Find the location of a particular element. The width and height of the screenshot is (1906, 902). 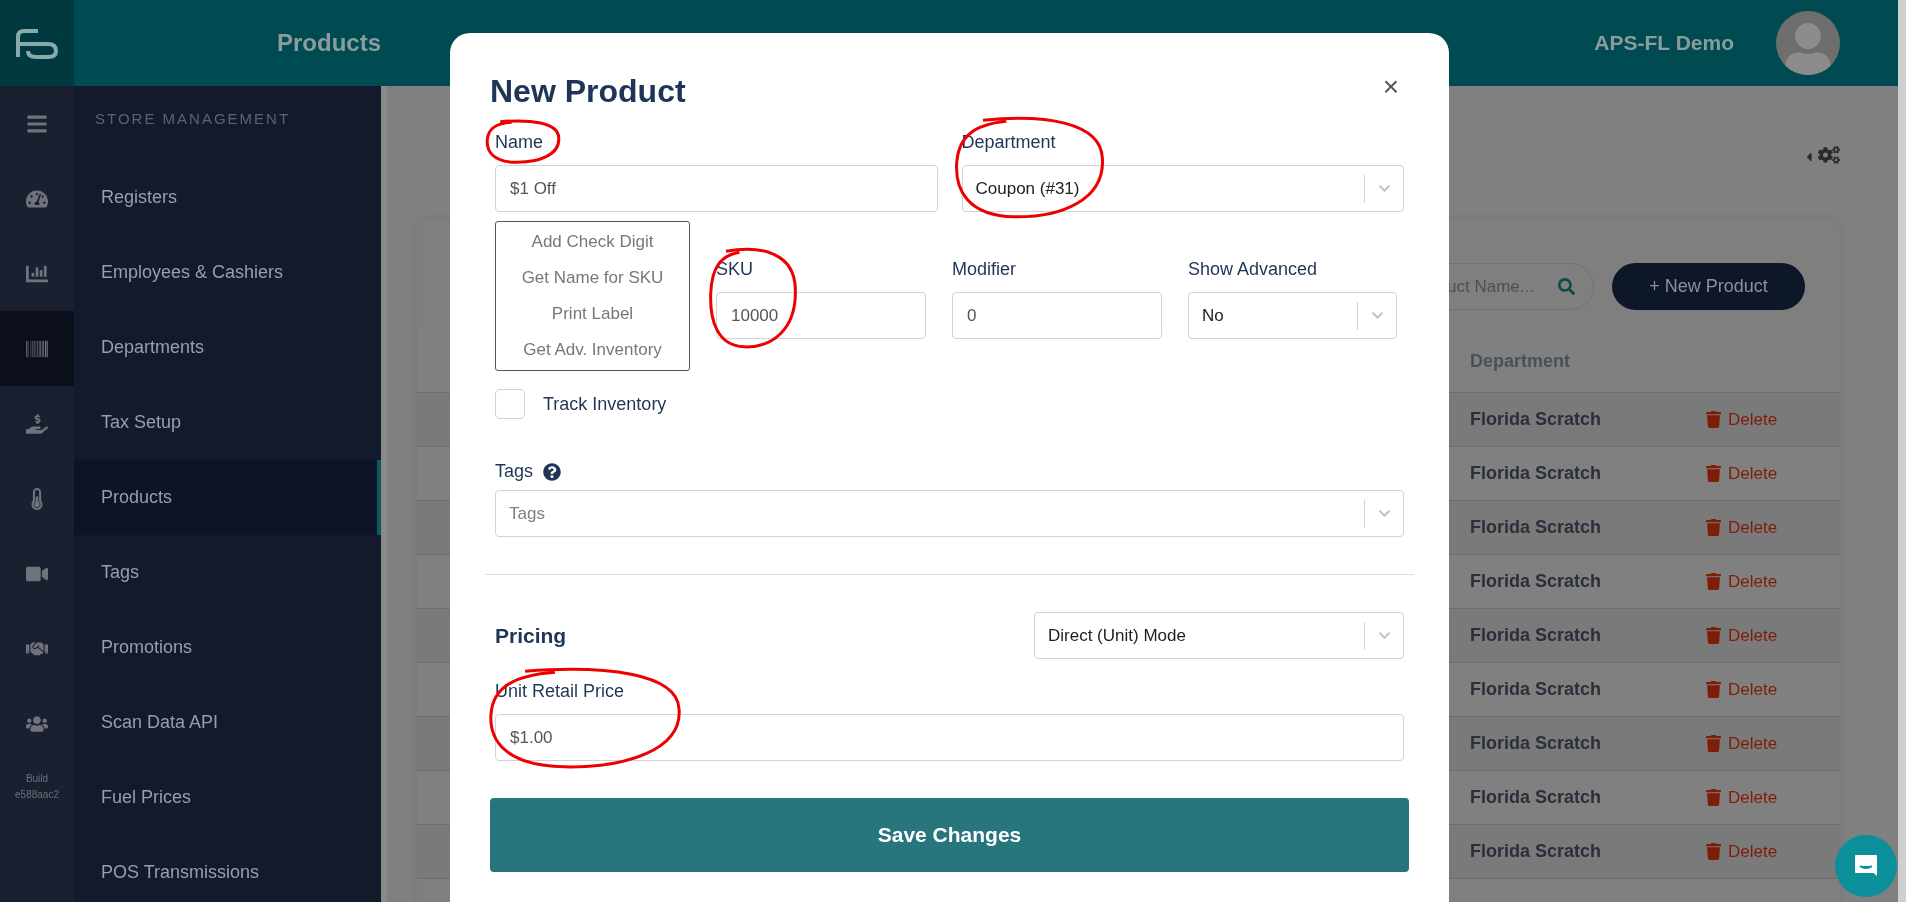

hand-dollar-icon is located at coordinates (37, 423).